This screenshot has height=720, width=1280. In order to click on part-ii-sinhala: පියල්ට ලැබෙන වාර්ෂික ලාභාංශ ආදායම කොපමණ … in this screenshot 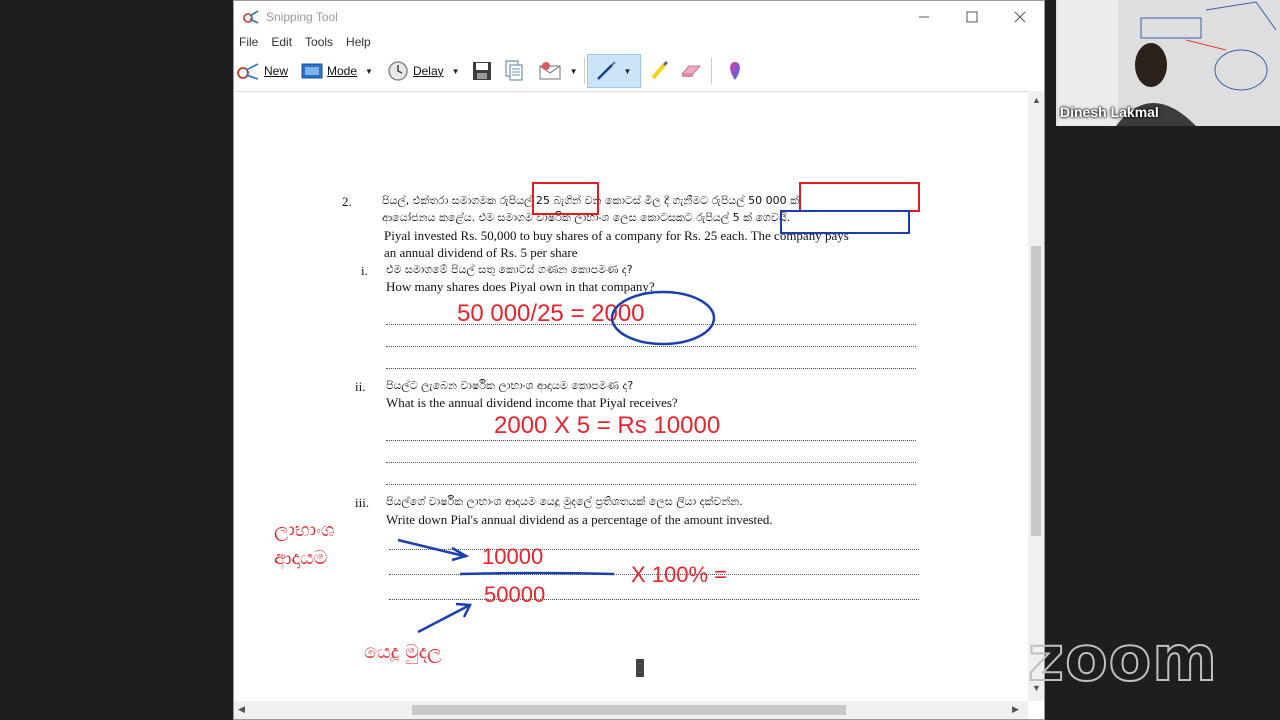, I will do `click(510, 385)`.